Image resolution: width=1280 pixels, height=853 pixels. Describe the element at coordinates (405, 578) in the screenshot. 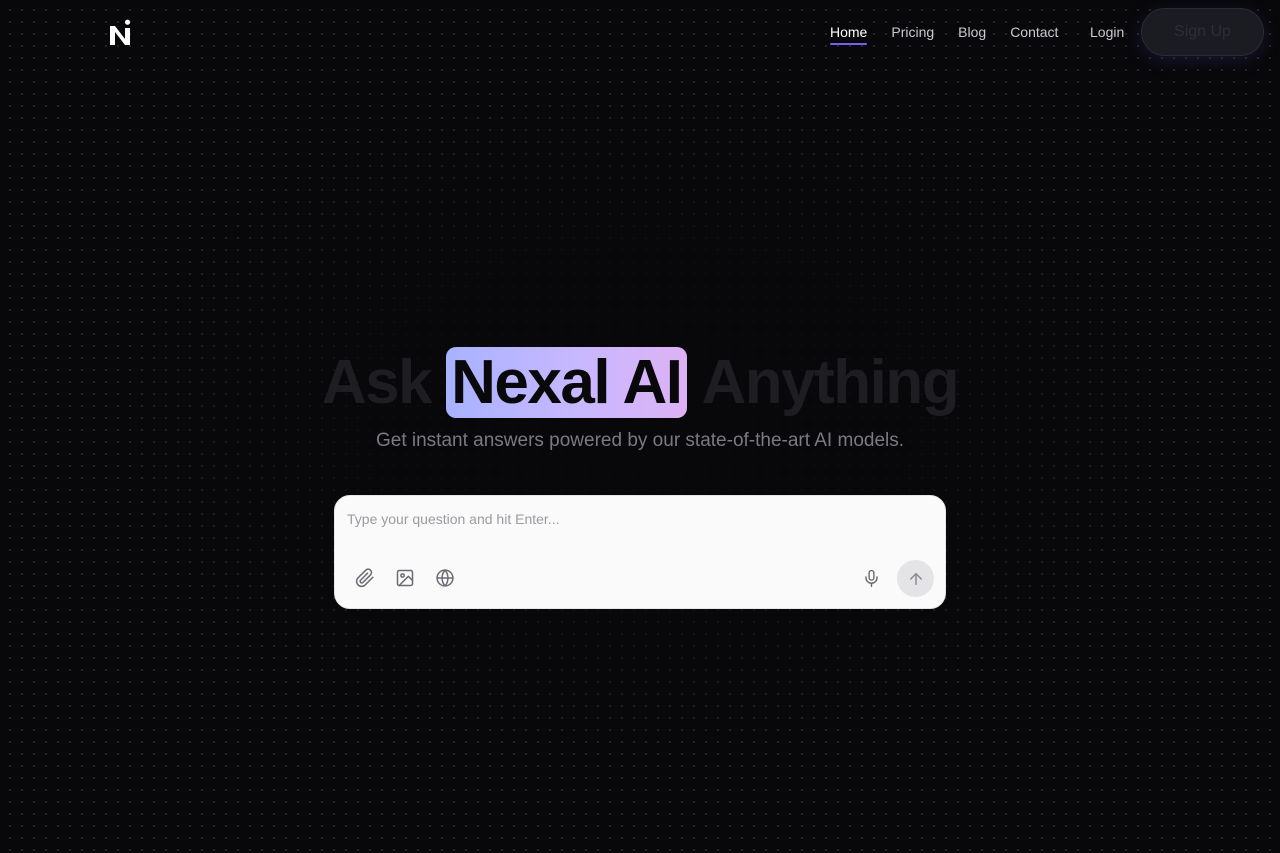

I see `image-icon` at that location.